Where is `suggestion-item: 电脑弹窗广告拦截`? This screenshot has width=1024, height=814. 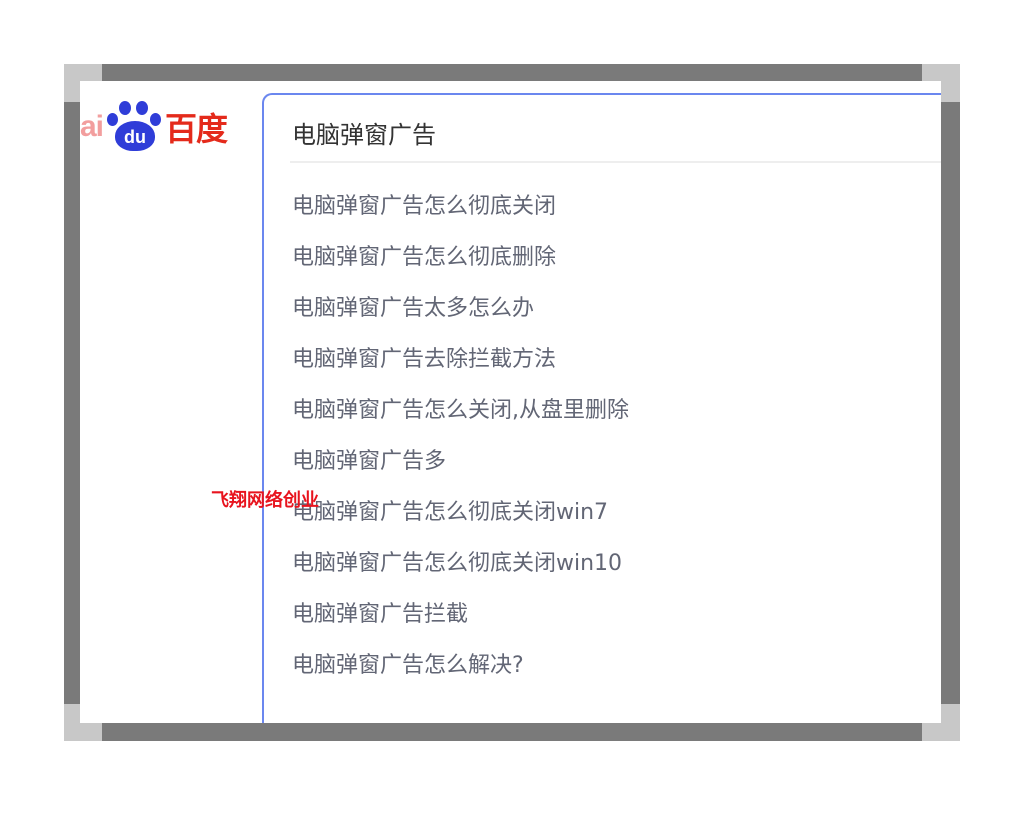 suggestion-item: 电脑弹窗广告拦截 is located at coordinates (460, 614).